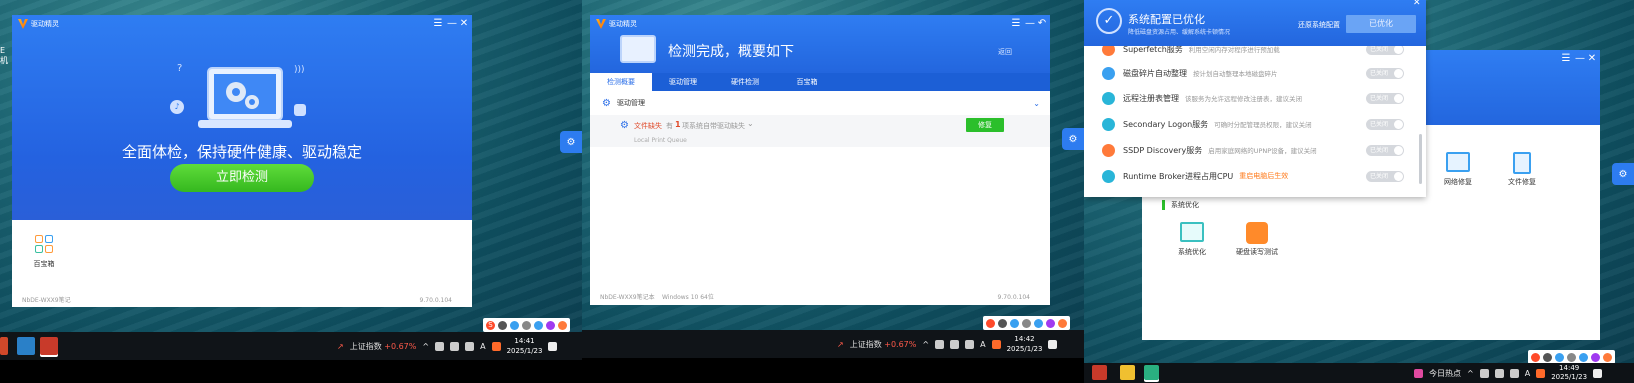 The image size is (1634, 383). Describe the element at coordinates (638, 49) in the screenshot. I see `report-icon` at that location.